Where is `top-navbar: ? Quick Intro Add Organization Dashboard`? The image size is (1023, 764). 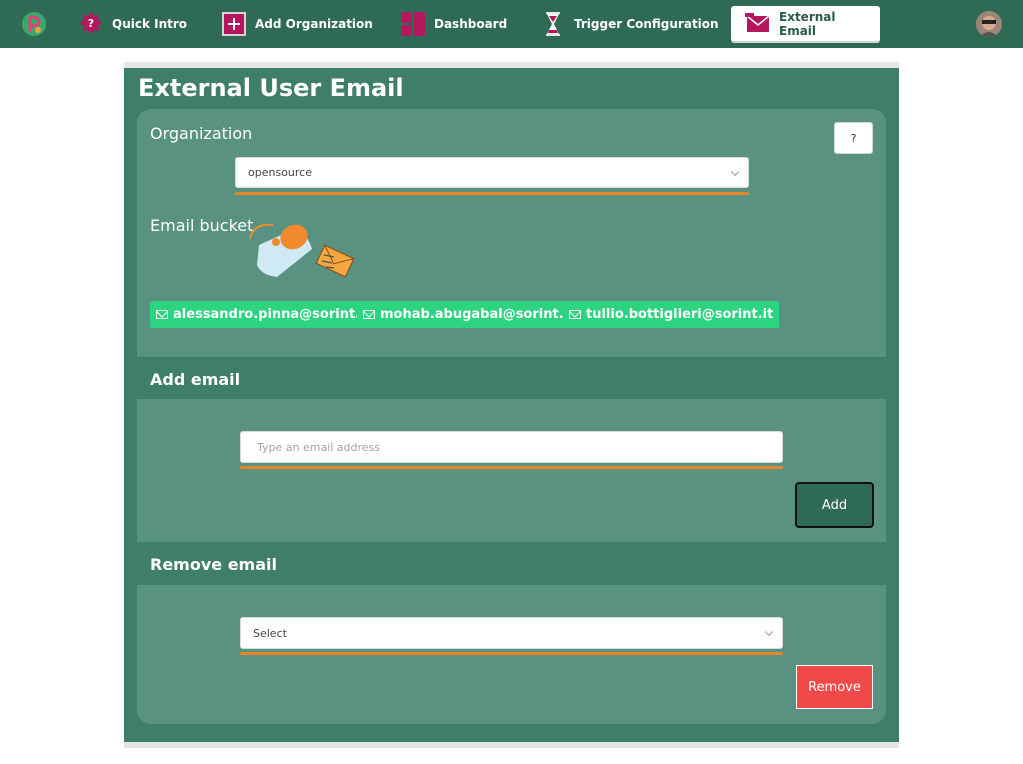 top-navbar: ? Quick Intro Add Organization Dashboard is located at coordinates (511, 24).